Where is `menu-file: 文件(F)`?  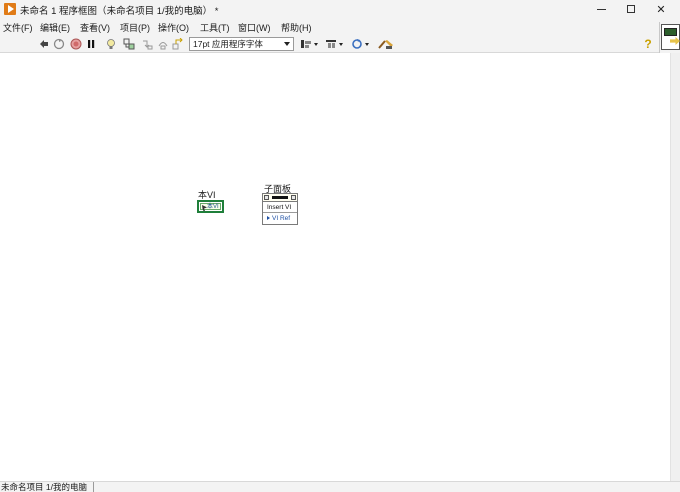
menu-file: 文件(F) is located at coordinates (18, 27).